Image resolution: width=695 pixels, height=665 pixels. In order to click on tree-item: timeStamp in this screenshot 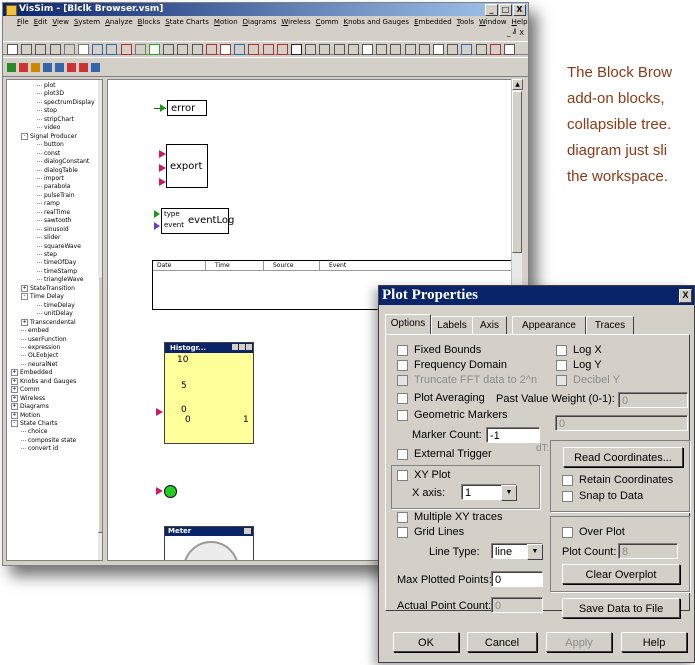, I will do `click(57, 272)`.